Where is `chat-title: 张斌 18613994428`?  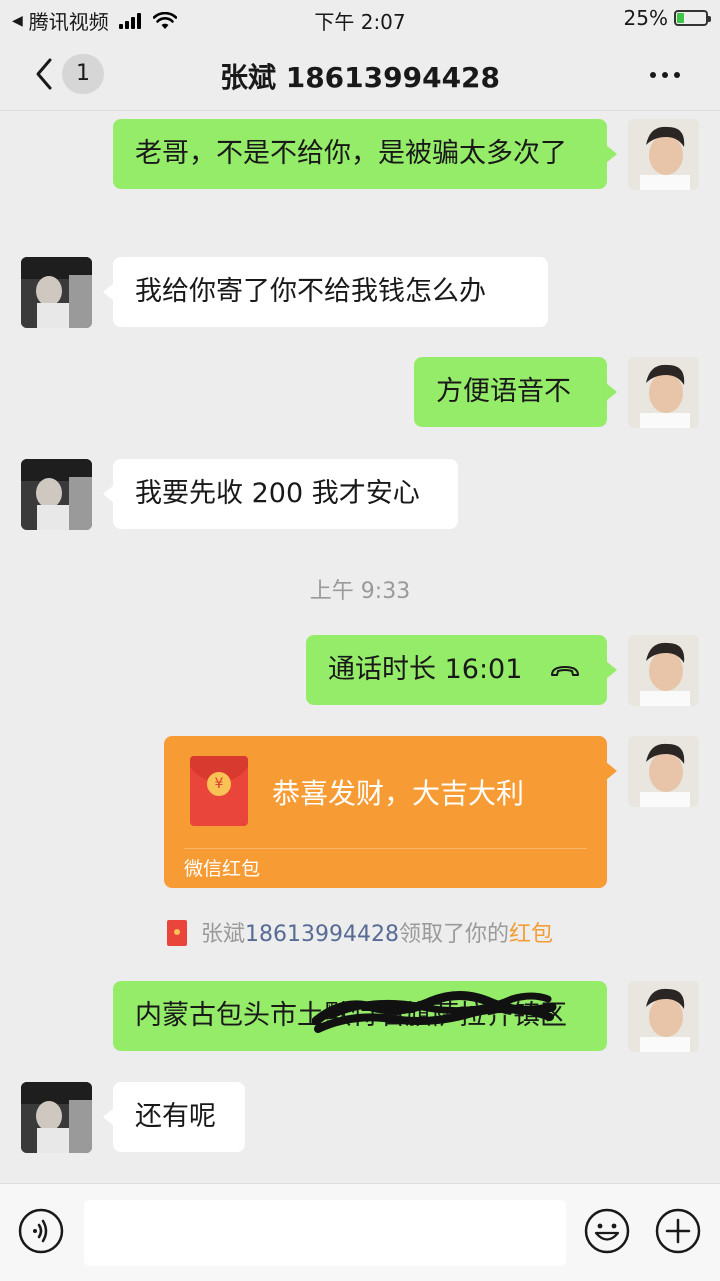
chat-title: 张斌 18613994428 is located at coordinates (360, 77).